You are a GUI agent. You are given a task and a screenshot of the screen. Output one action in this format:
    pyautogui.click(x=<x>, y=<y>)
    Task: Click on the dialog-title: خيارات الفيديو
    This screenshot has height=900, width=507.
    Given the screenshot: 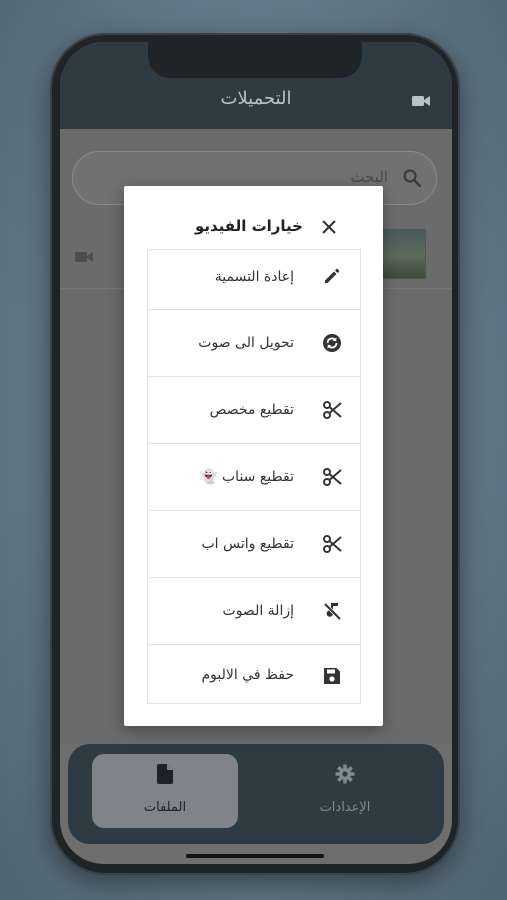 What is the action you would take?
    pyautogui.click(x=248, y=226)
    